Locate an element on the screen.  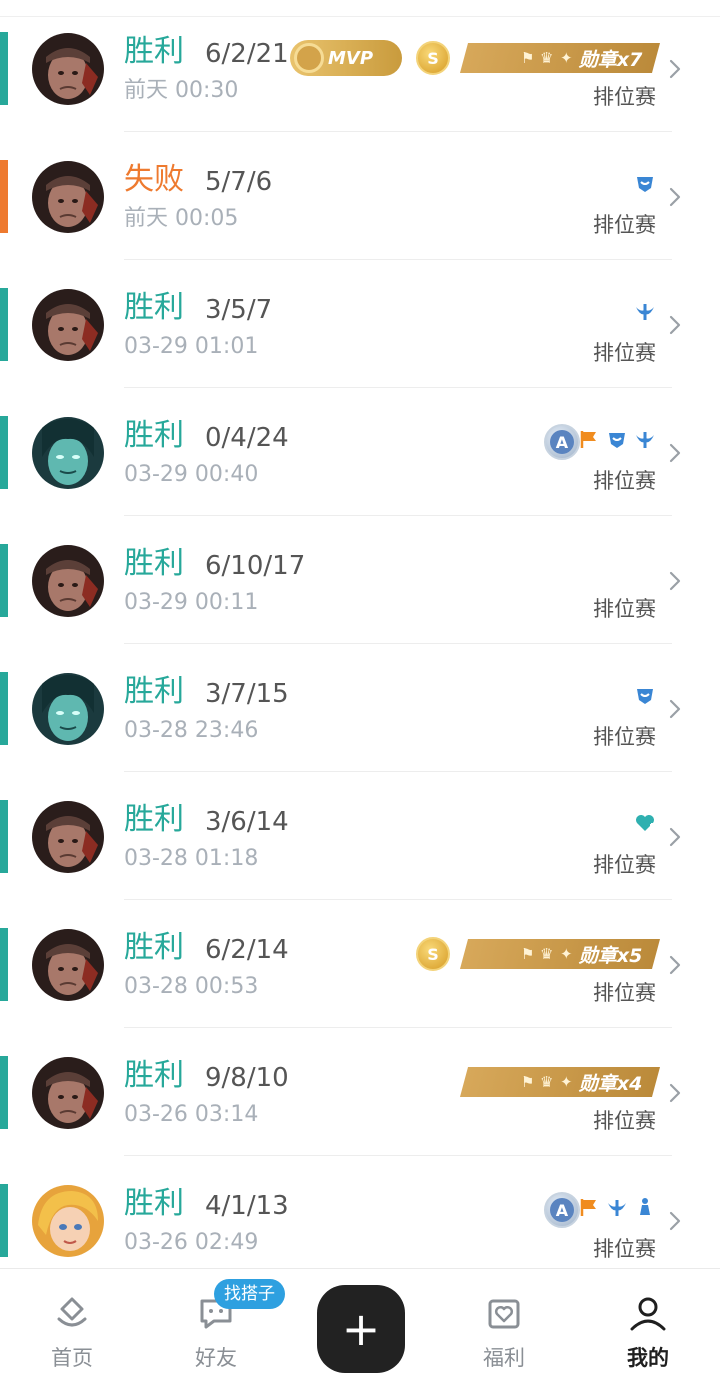
loss-stripe is located at coordinates (4, 196).